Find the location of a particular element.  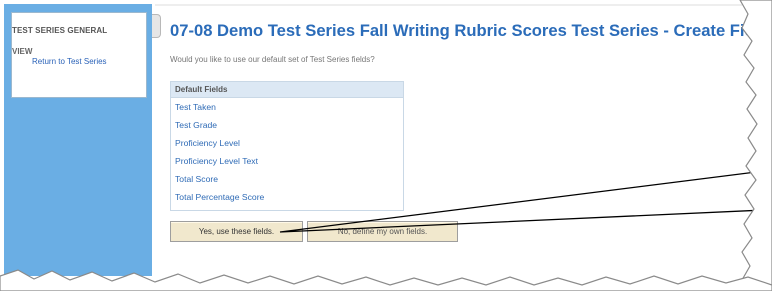

use-default-fields-button: Yes, use these fields. is located at coordinates (236, 231).